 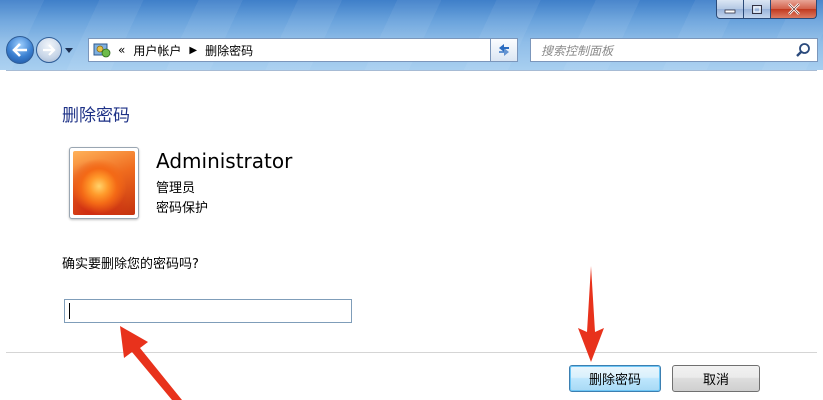 I want to click on back-arrow-icon, so click(x=19, y=50).